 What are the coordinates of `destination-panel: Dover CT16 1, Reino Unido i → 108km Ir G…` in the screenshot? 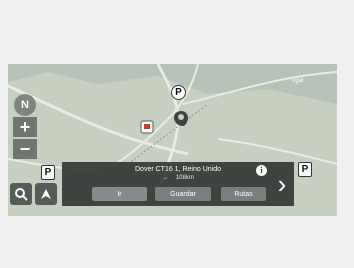 It's located at (178, 184).